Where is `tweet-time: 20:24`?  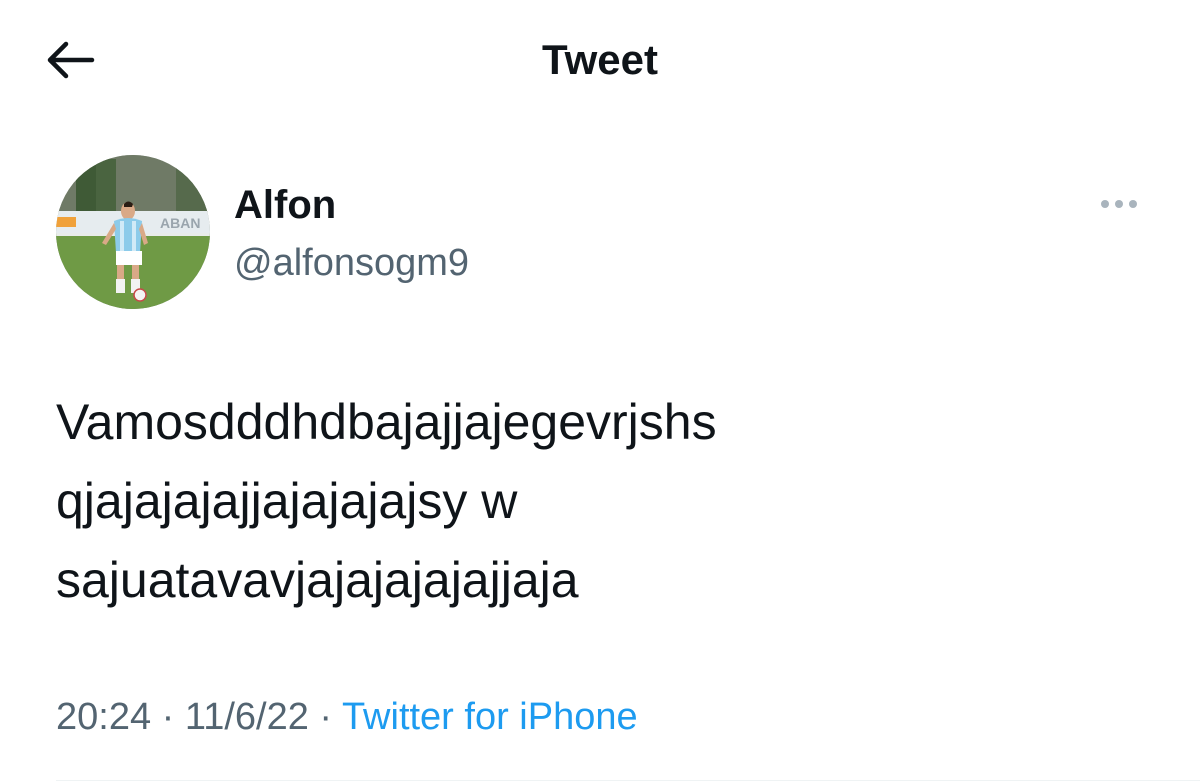
tweet-time: 20:24 is located at coordinates (104, 717).